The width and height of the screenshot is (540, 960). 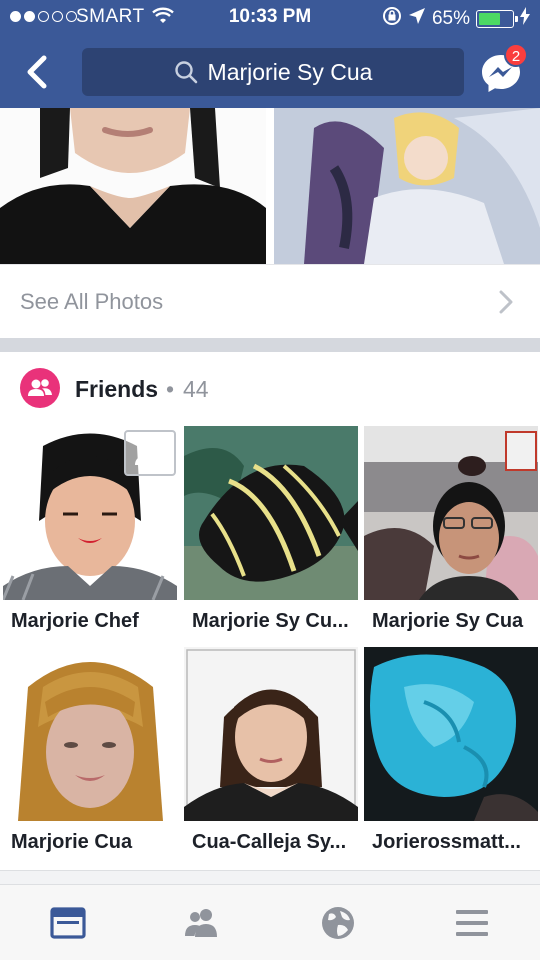 What do you see at coordinates (290, 71) in the screenshot?
I see `search-query: Marjorie Sy Cua` at bounding box center [290, 71].